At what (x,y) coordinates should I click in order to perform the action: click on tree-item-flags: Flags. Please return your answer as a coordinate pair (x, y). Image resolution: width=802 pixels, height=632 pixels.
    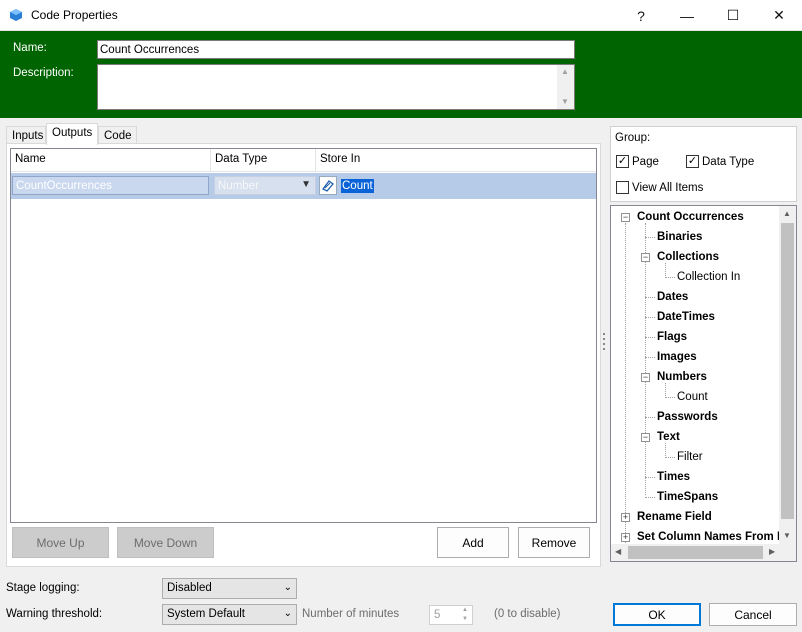
    Looking at the image, I should click on (672, 337).